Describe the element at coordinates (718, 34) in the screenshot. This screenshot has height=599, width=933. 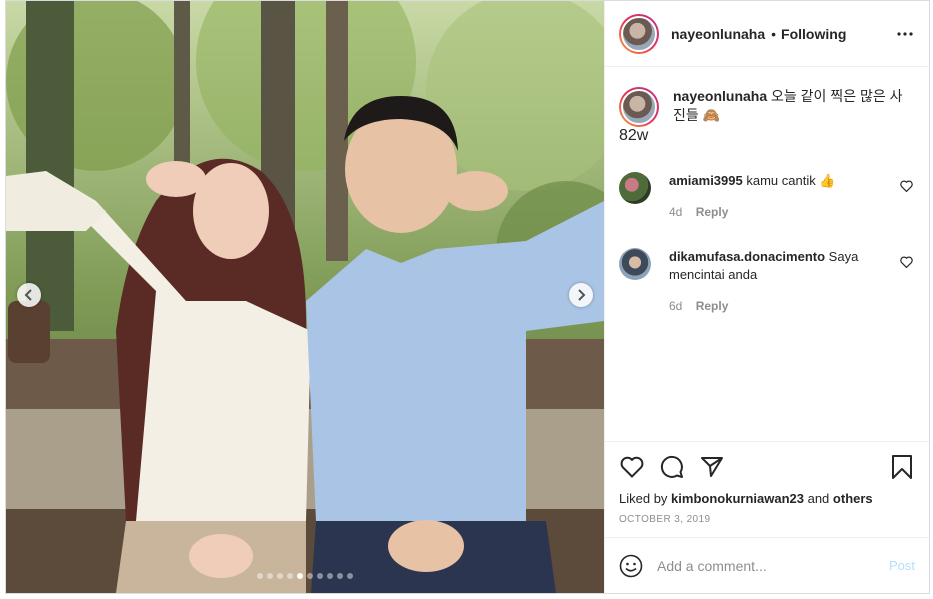
I see `author-username: nayeonlunaha` at that location.